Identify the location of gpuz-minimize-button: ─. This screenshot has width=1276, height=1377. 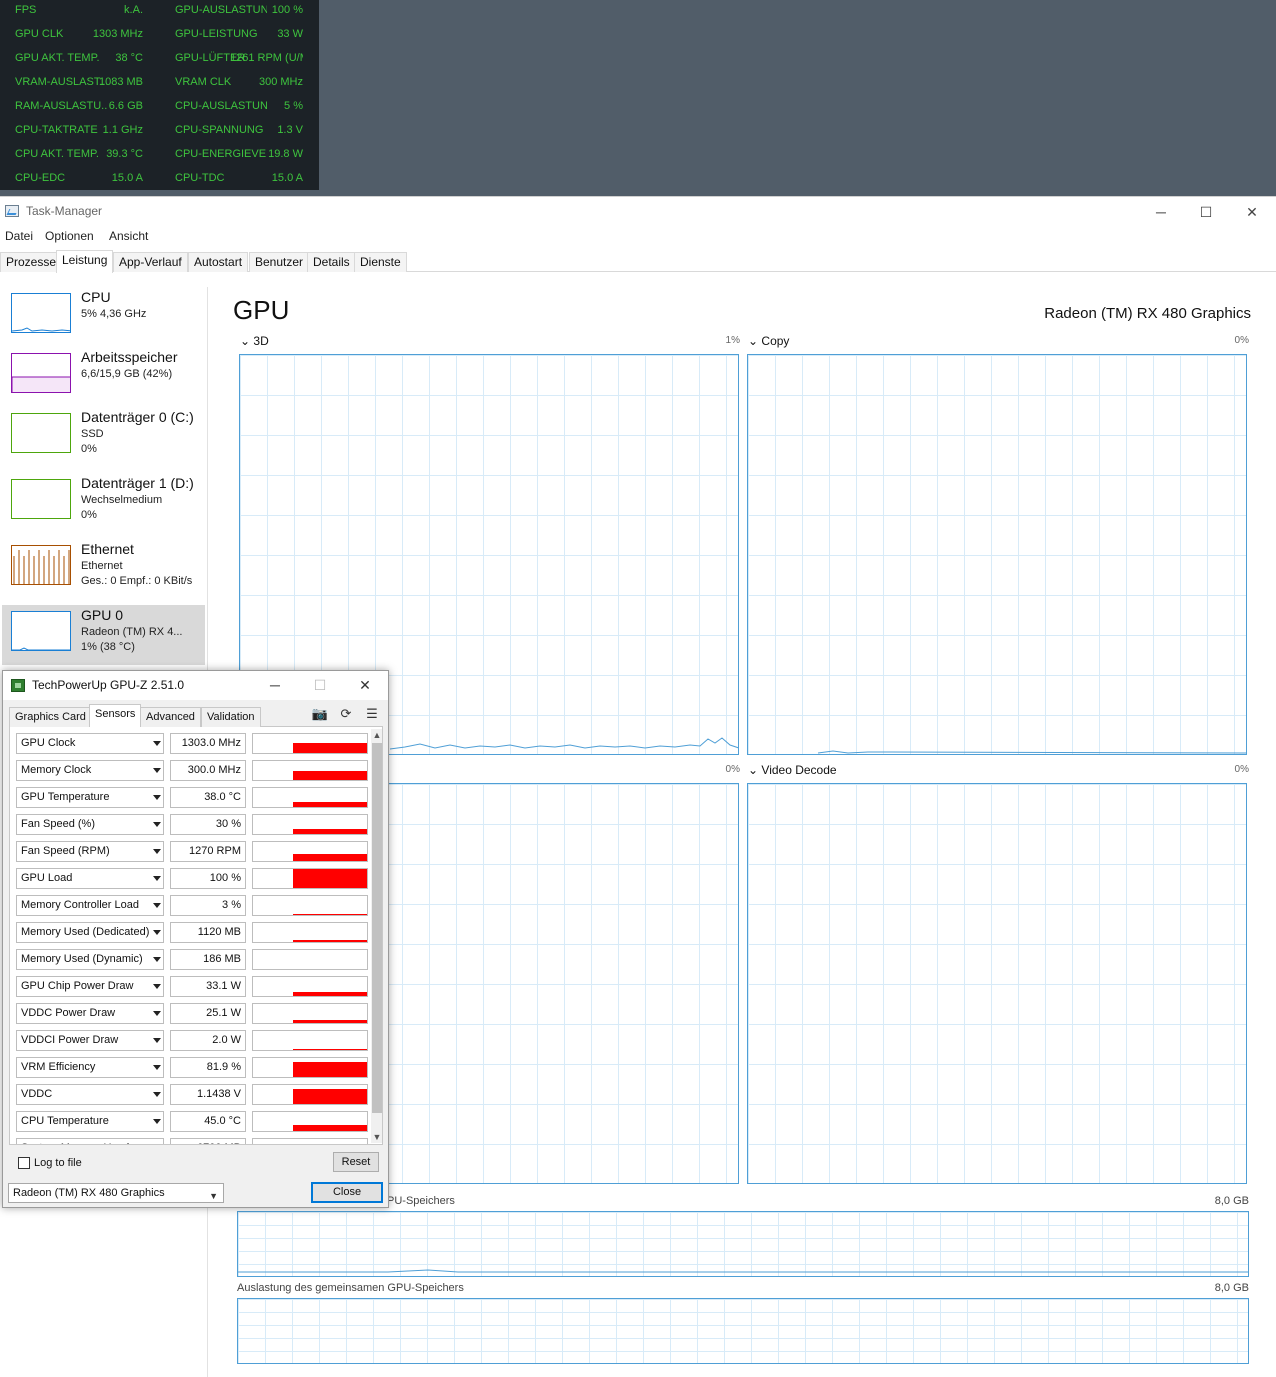
(275, 685).